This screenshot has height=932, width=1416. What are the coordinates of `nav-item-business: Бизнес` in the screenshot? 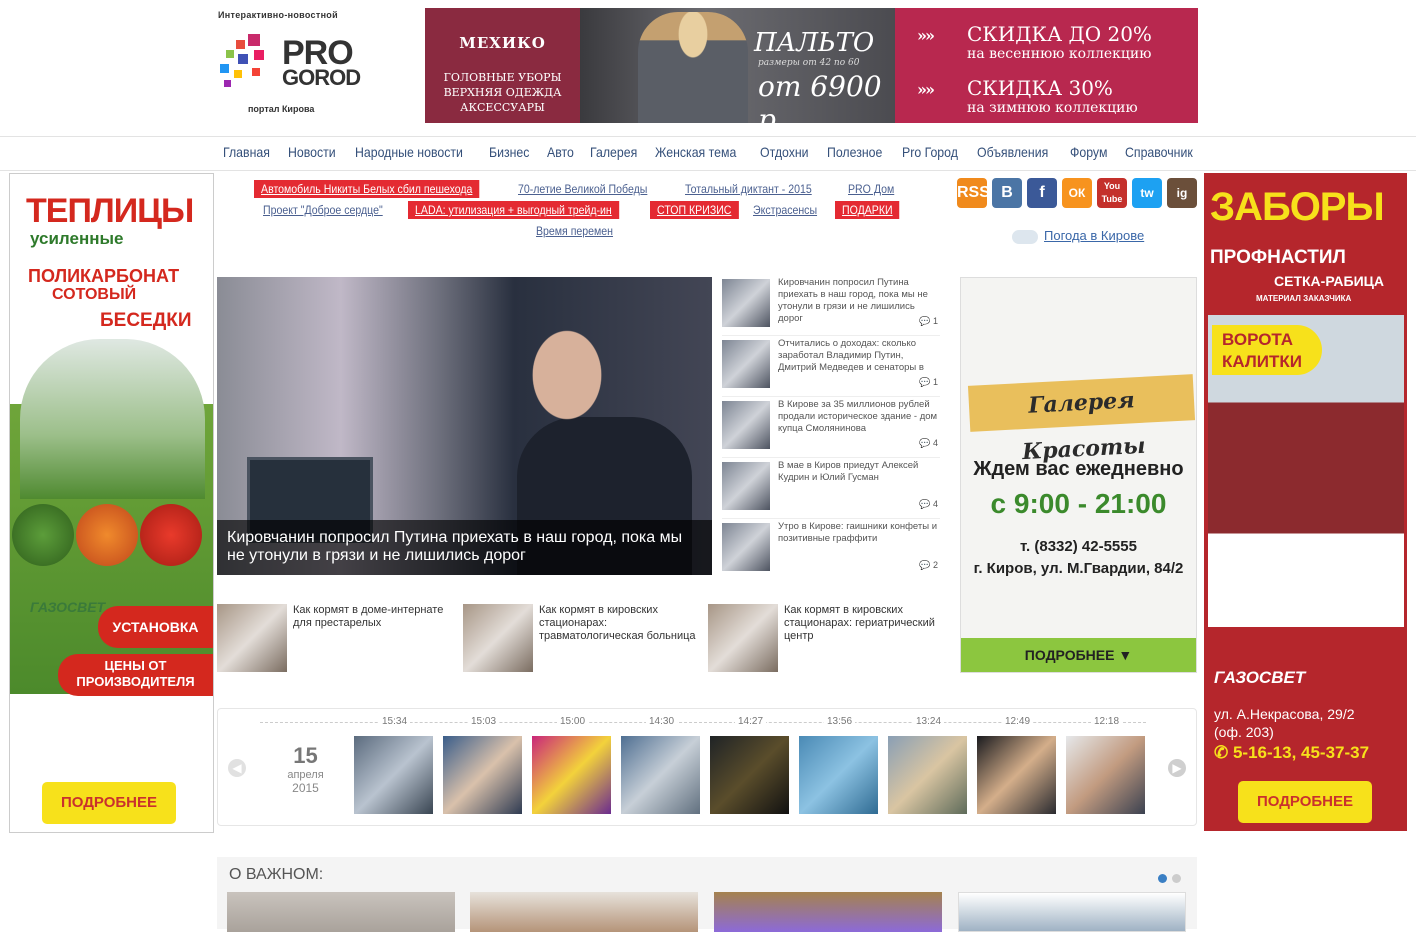 It's located at (509, 152).